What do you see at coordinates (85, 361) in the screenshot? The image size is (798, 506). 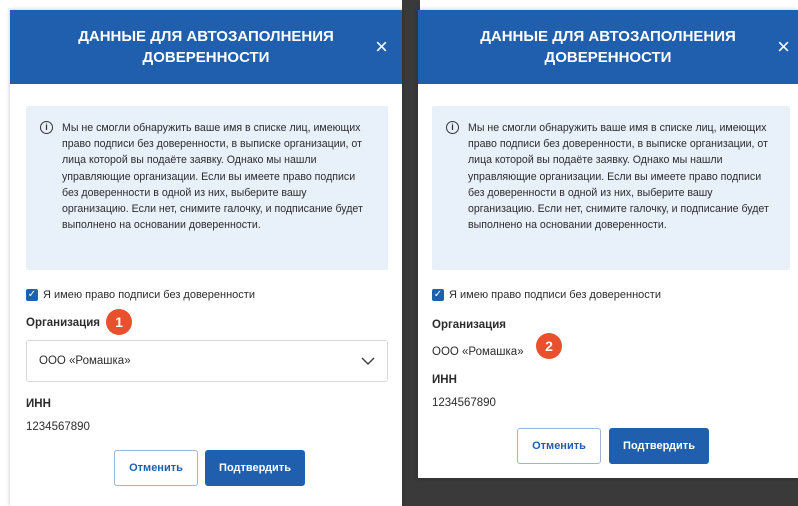 I see `organization-selected-value: ООО «Ромашка»` at bounding box center [85, 361].